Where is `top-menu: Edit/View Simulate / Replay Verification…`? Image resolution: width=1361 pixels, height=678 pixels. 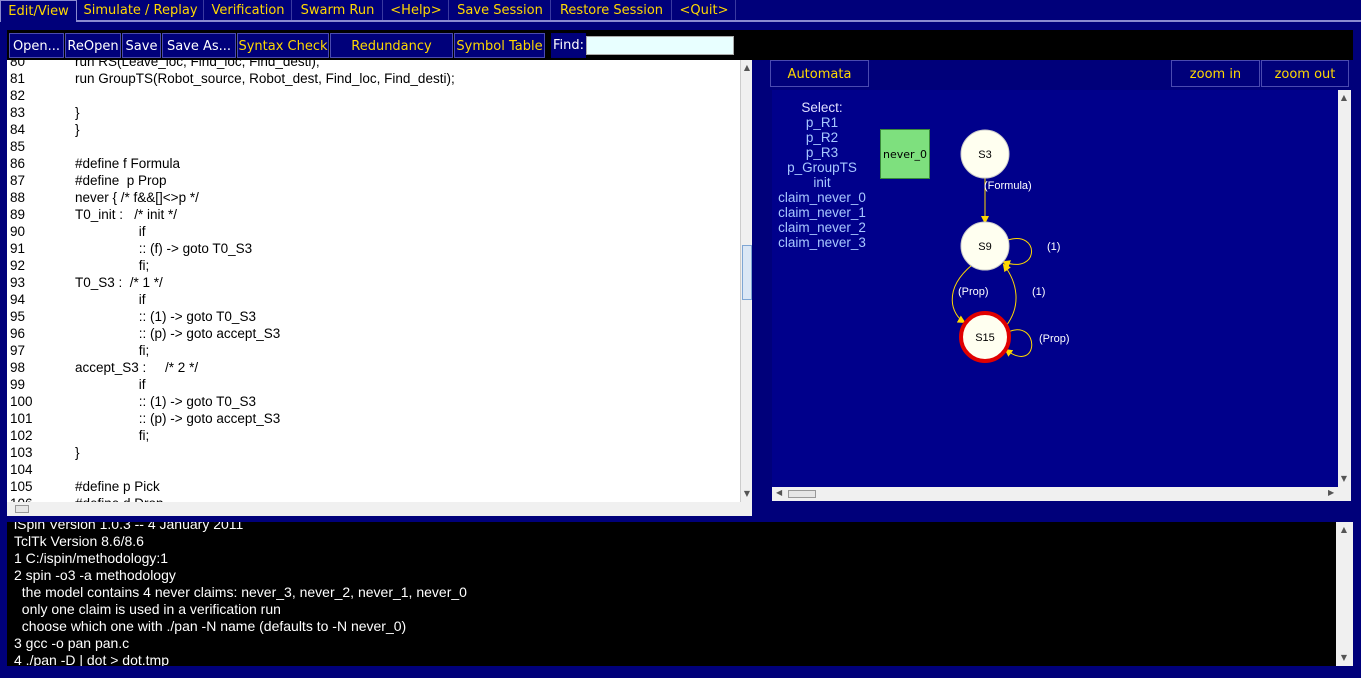
top-menu: Edit/View Simulate / Replay Verification… is located at coordinates (680, 11).